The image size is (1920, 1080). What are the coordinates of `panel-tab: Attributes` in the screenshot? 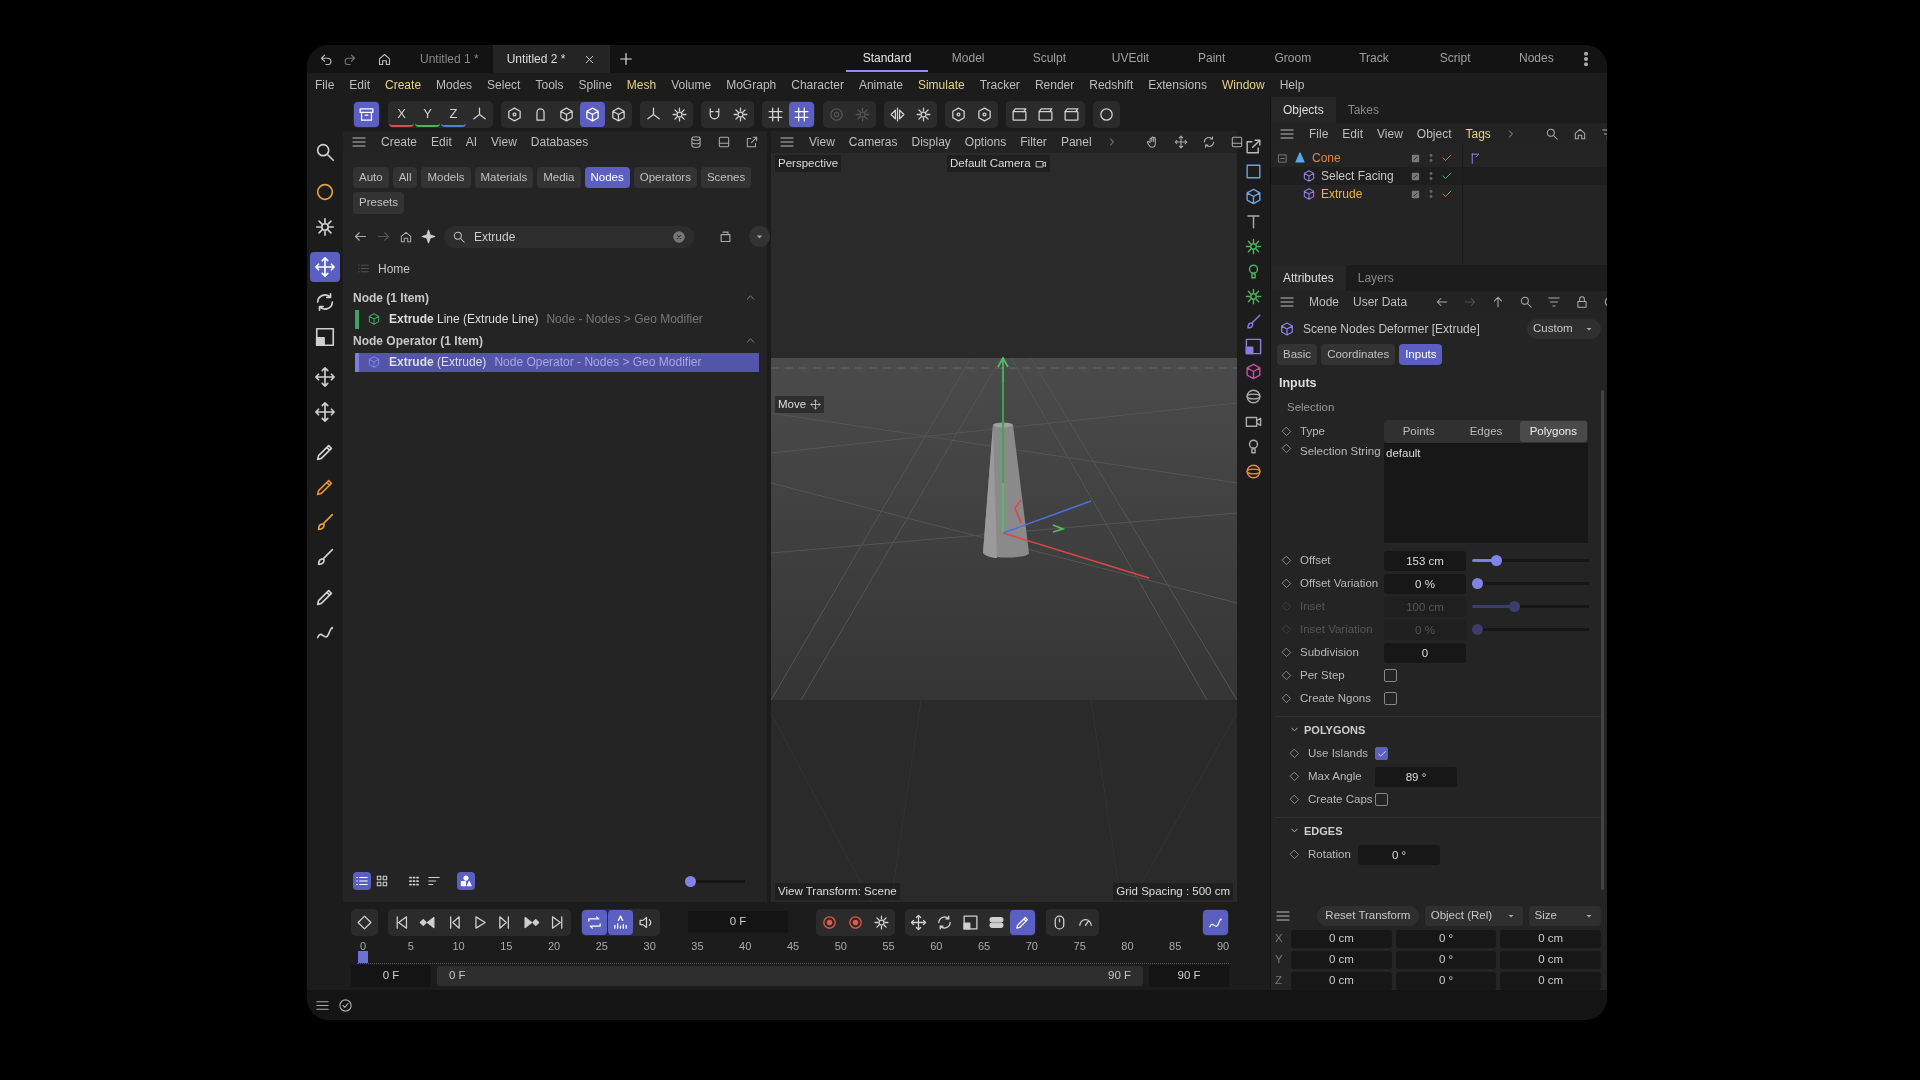 It's located at (1308, 278).